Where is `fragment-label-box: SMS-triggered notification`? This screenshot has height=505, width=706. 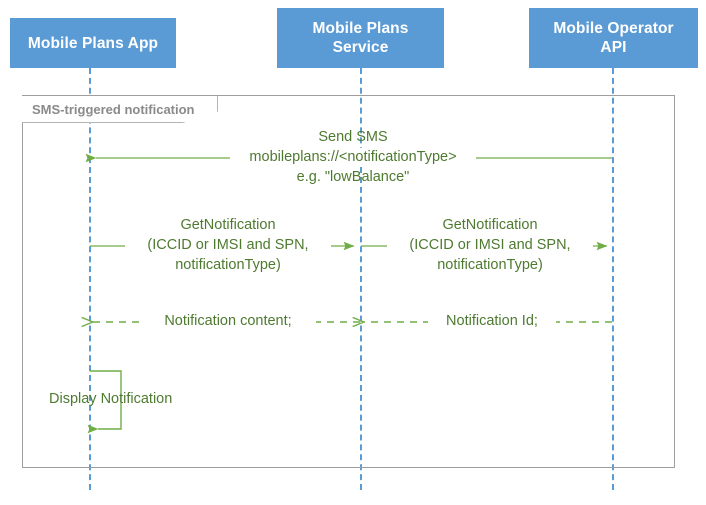 fragment-label-box: SMS-triggered notification is located at coordinates (120, 109).